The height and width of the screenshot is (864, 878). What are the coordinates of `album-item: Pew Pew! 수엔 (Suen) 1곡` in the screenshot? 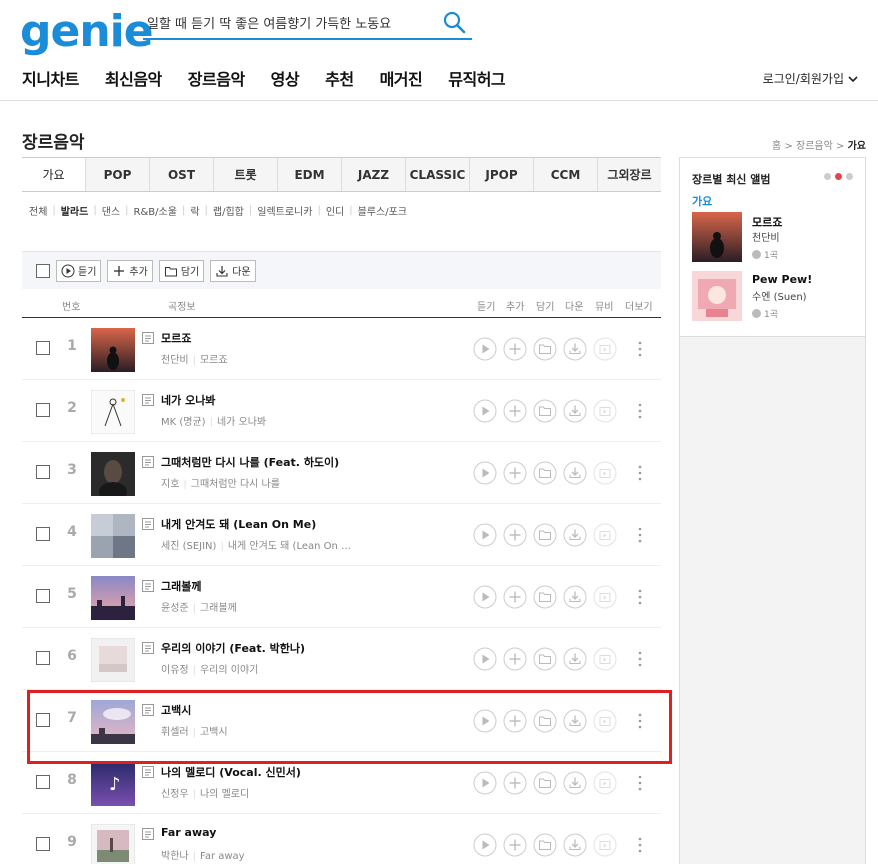 It's located at (777, 297).